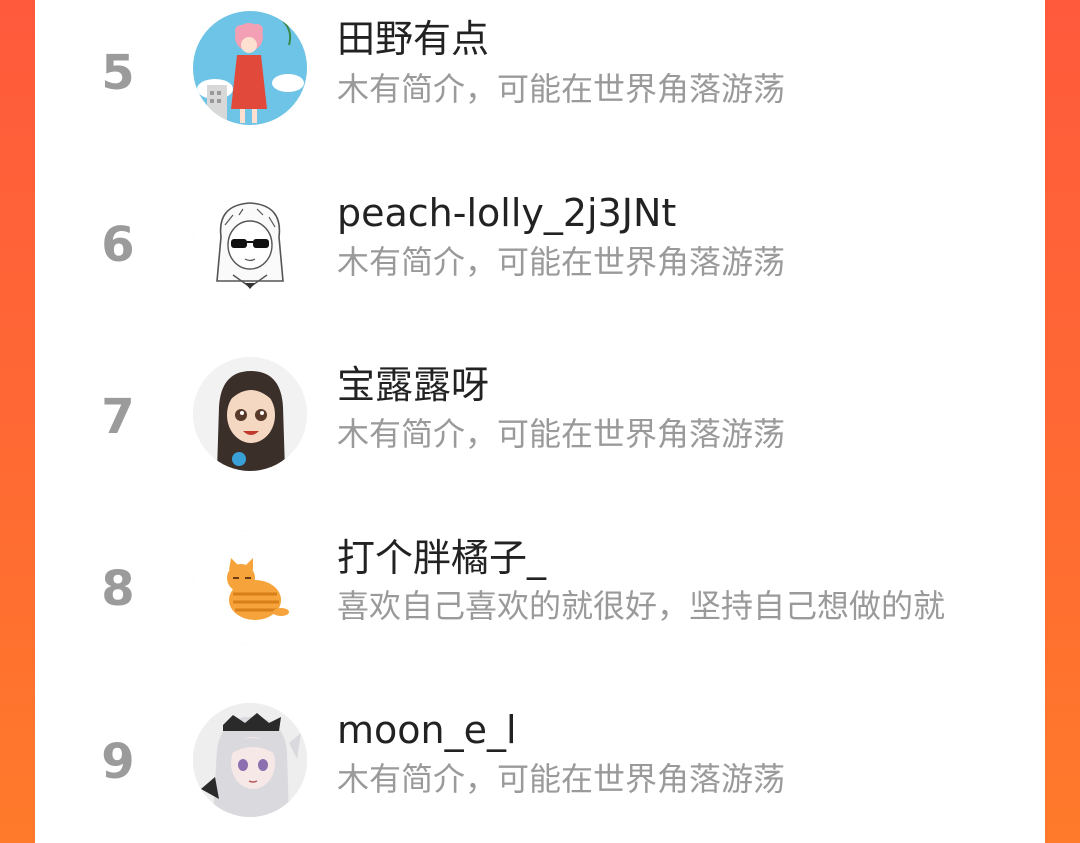 This screenshot has width=1080, height=843. Describe the element at coordinates (506, 214) in the screenshot. I see `user-name: peach-lolly_2j3JNt` at that location.